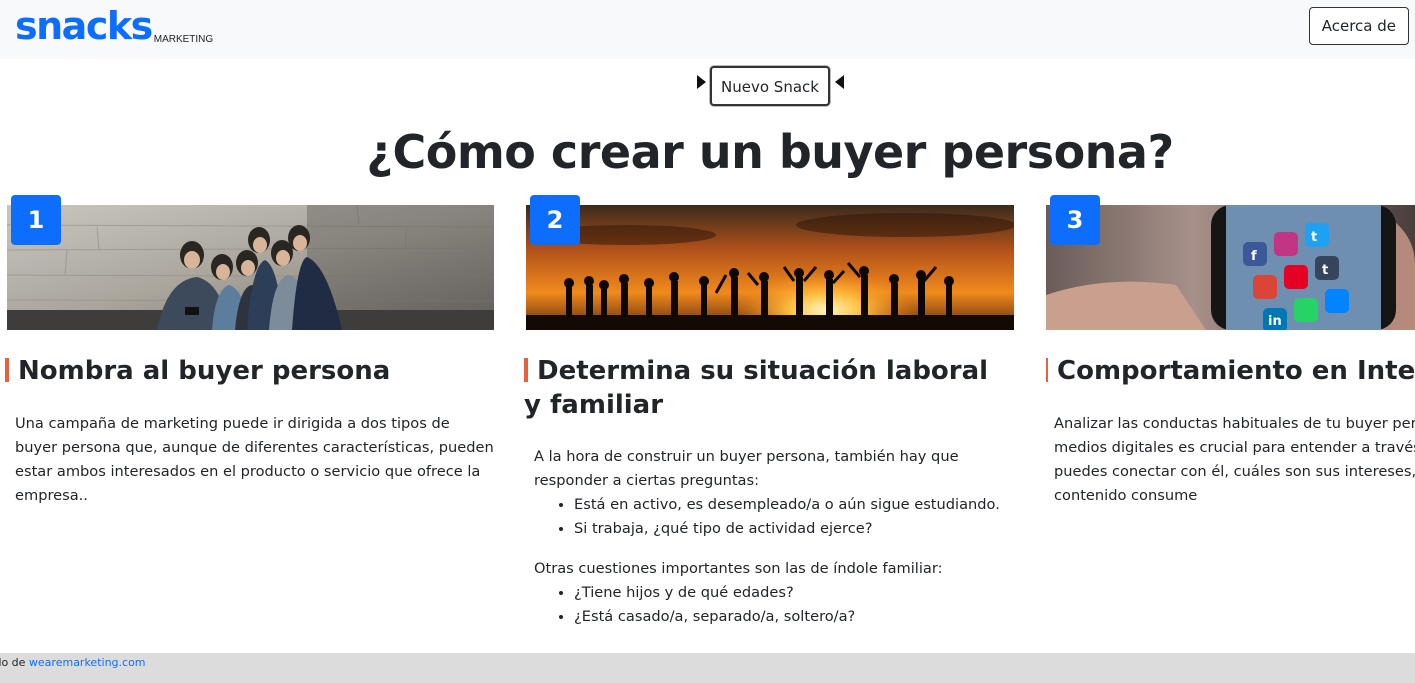 This screenshot has width=1415, height=683. What do you see at coordinates (1275, 321) in the screenshot?
I see `svg-text: in` at bounding box center [1275, 321].